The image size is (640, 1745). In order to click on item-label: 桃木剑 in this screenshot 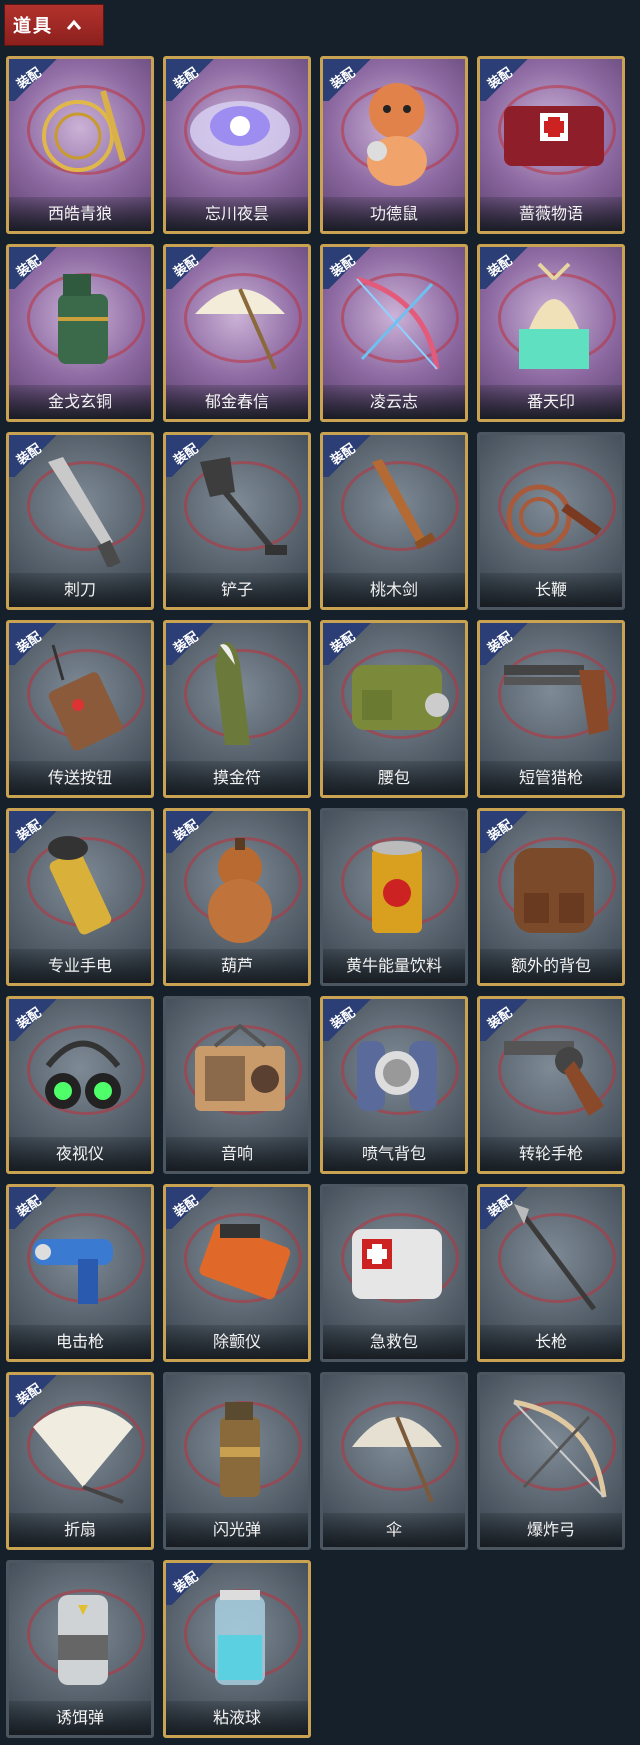, I will do `click(394, 590)`.